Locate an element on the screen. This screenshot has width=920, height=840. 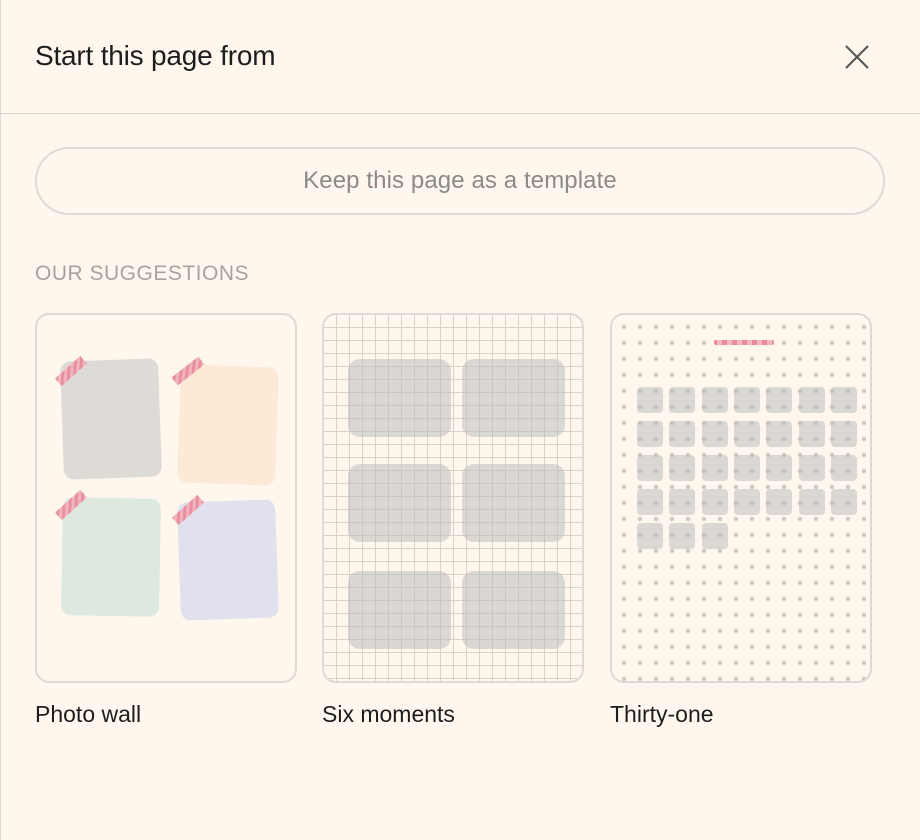
title-tape is located at coordinates (744, 342).